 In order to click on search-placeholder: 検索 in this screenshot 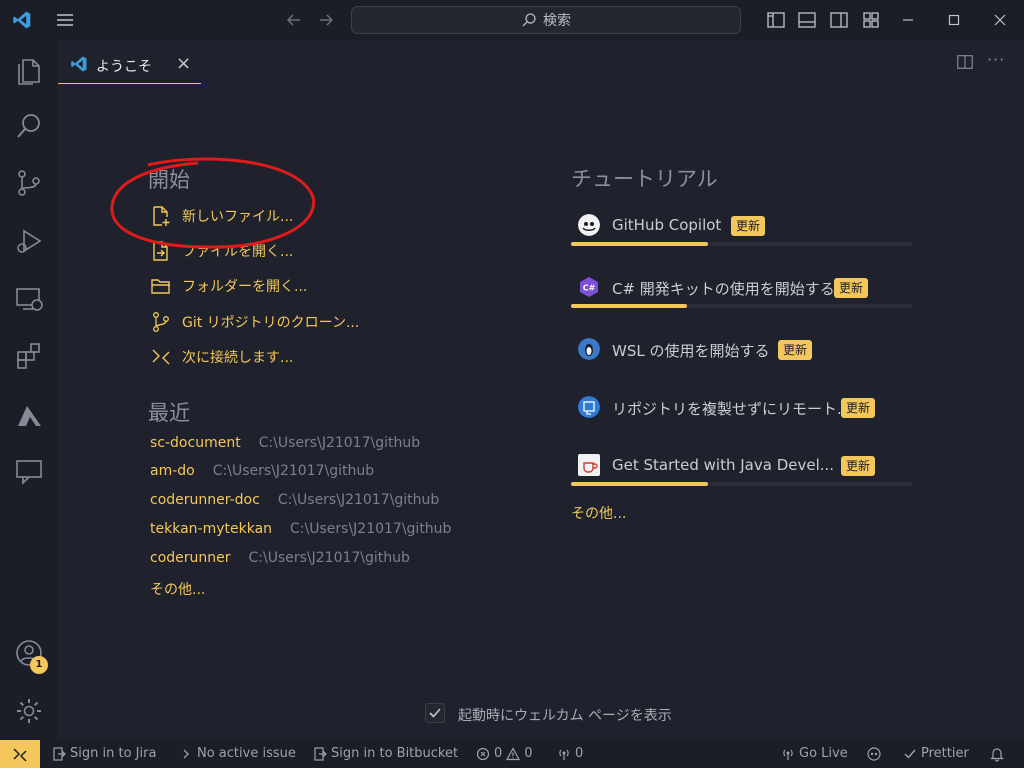, I will do `click(557, 21)`.